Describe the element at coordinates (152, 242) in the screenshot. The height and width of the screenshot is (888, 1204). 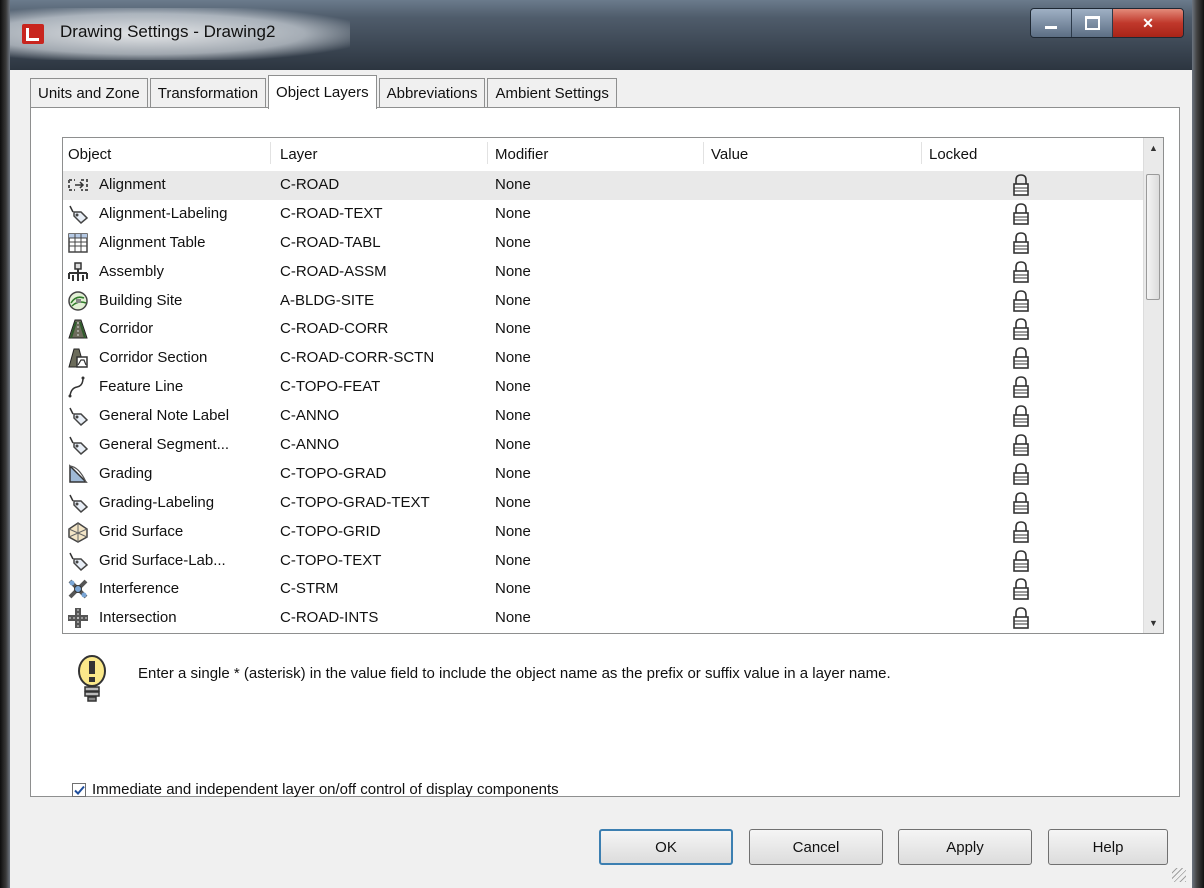
I see `object-cell: Alignment Table` at that location.